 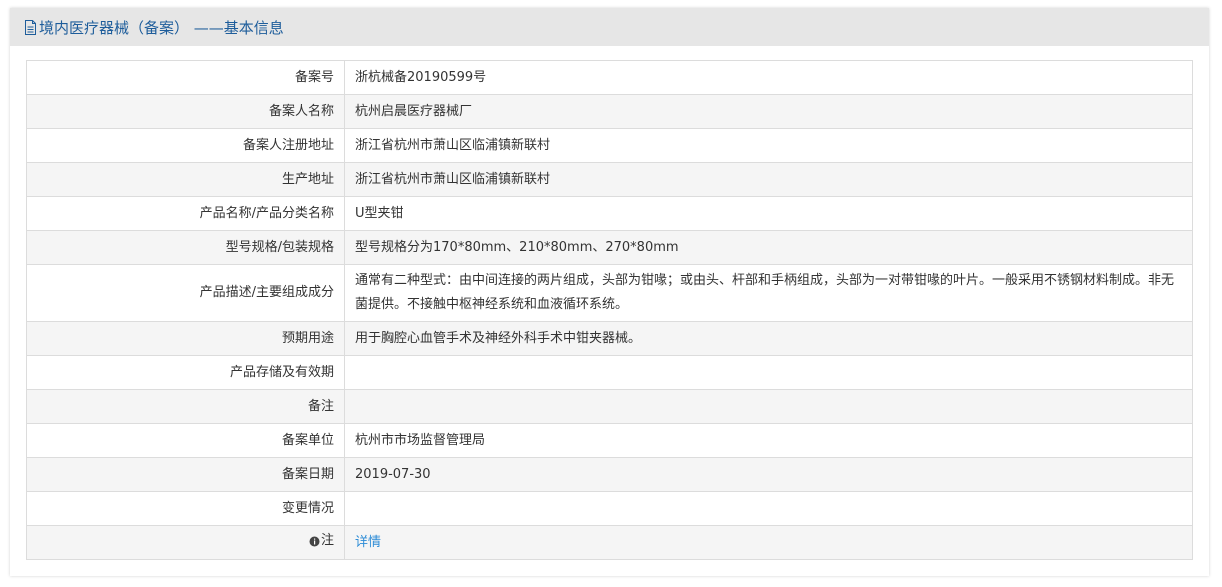 What do you see at coordinates (185, 247) in the screenshot?
I see `field-label: 型号规格/包装规格` at bounding box center [185, 247].